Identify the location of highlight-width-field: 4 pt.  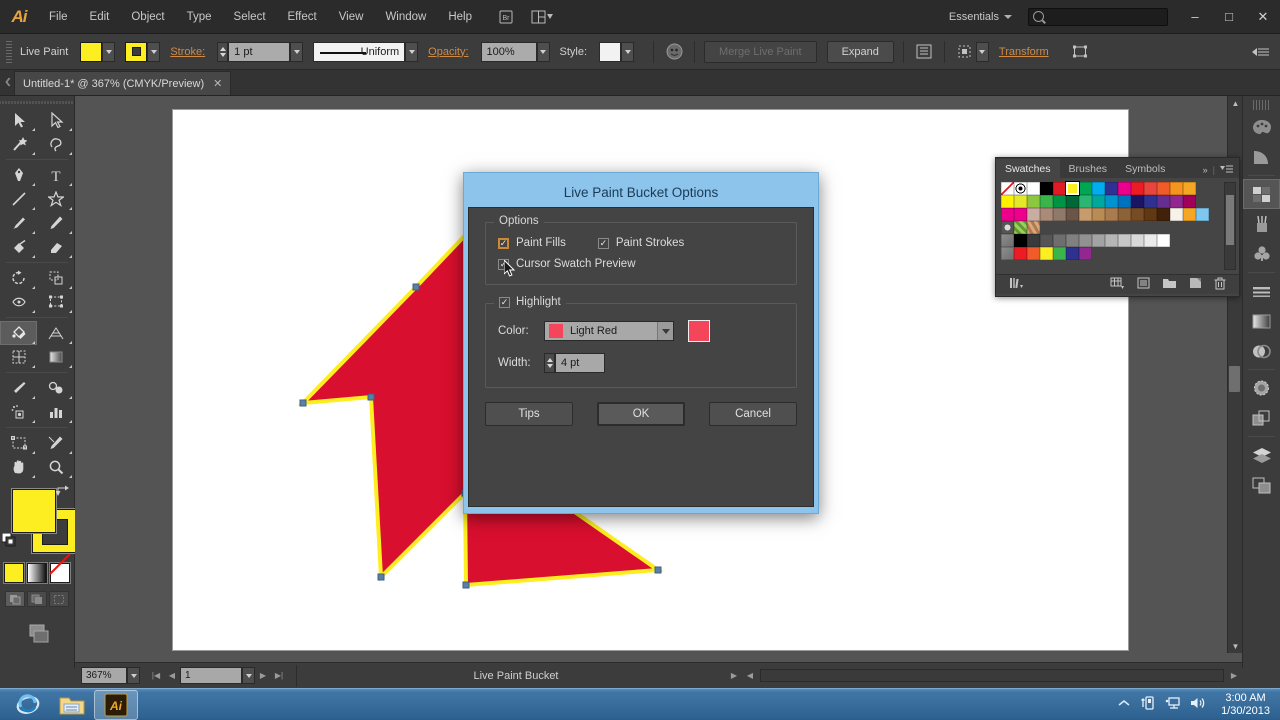
(580, 363).